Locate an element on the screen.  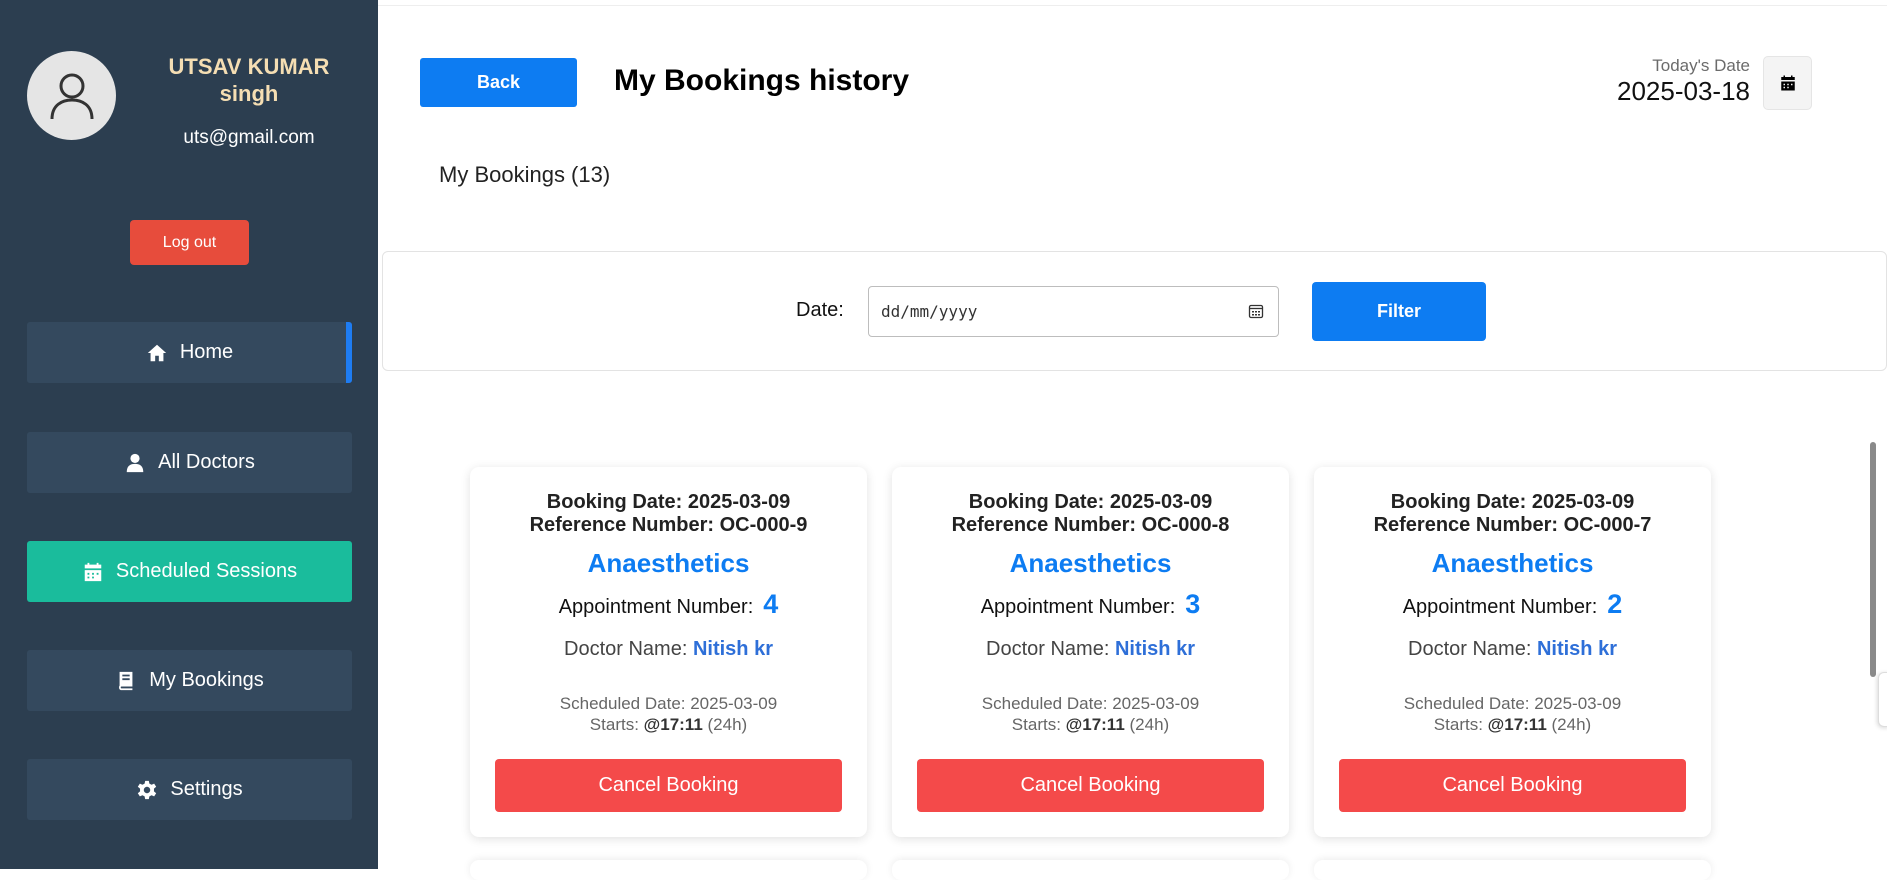
sidebar-item-settings: Settings is located at coordinates (189, 789).